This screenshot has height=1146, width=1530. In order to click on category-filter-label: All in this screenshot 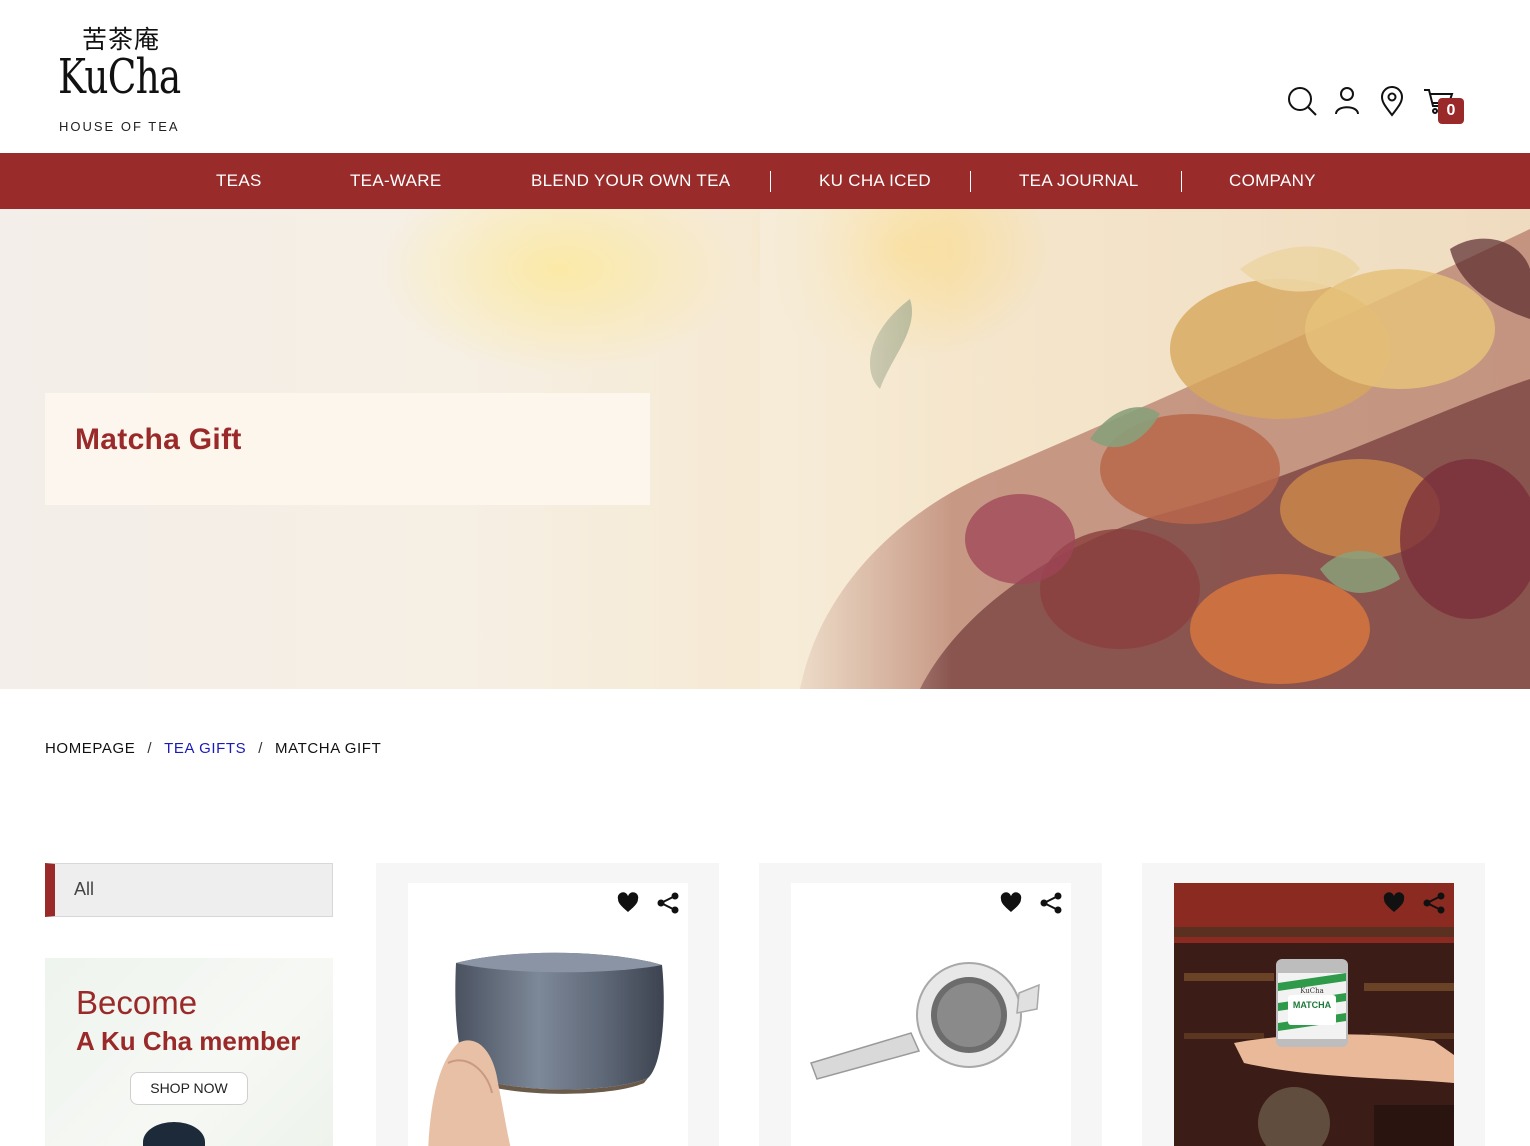, I will do `click(84, 889)`.